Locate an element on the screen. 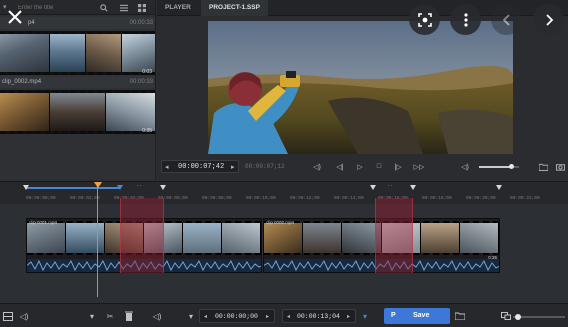 Image resolution: width=568 pixels, height=327 pixels. zoom-out-icon is located at coordinates (506, 316).